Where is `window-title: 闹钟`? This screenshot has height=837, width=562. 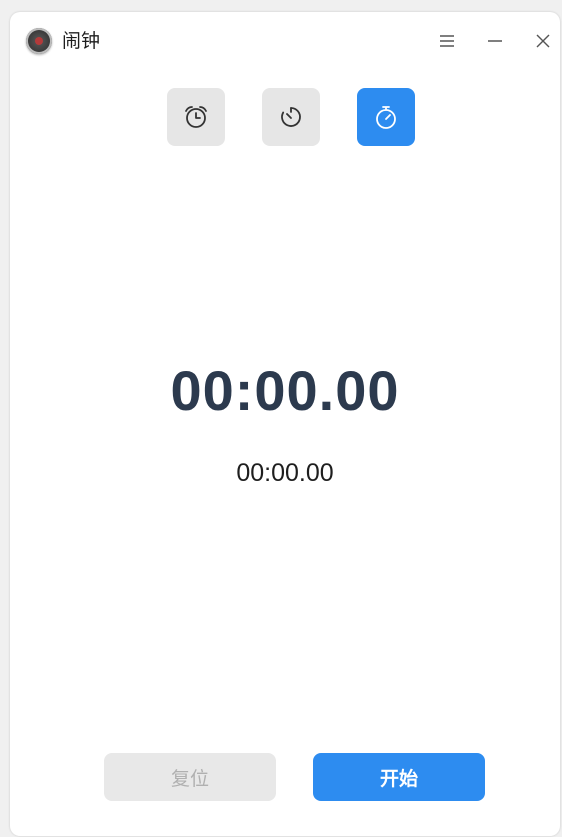
window-title: 闹钟 is located at coordinates (81, 41).